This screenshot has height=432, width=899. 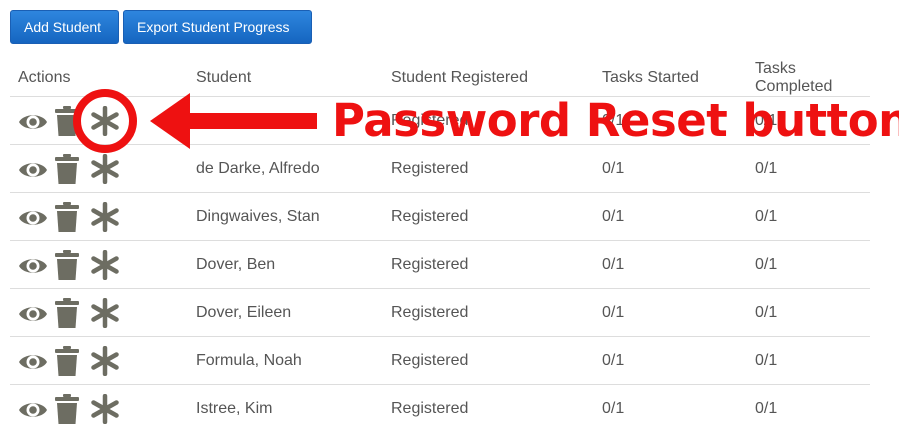 I want to click on student-name-cell: Dover, Ben, so click(x=293, y=265).